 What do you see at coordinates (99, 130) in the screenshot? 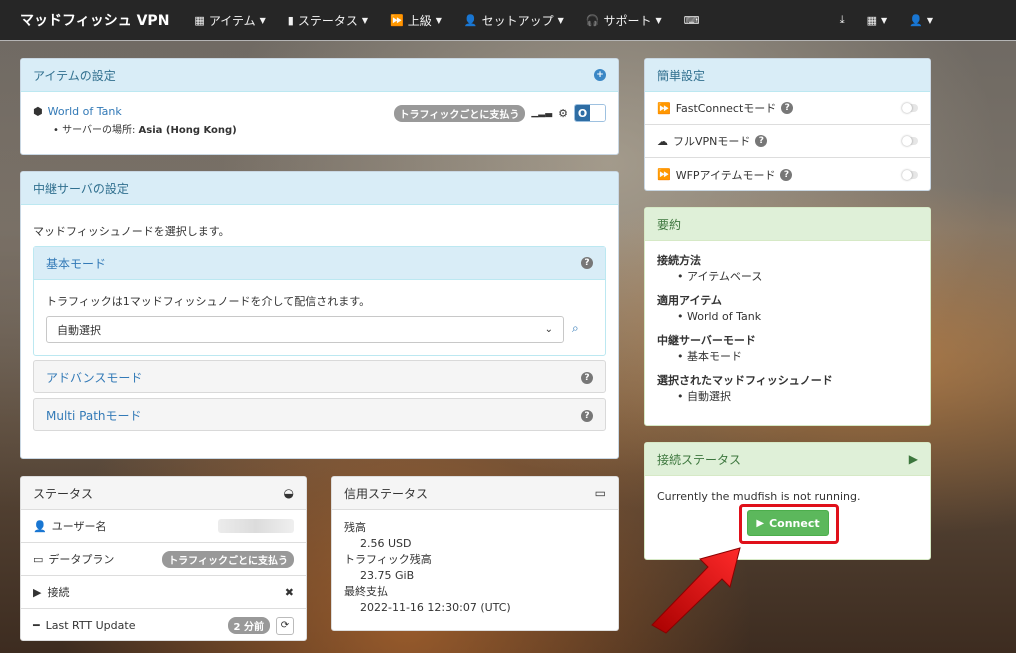
I see `server-label: サーバーの場所:` at bounding box center [99, 130].